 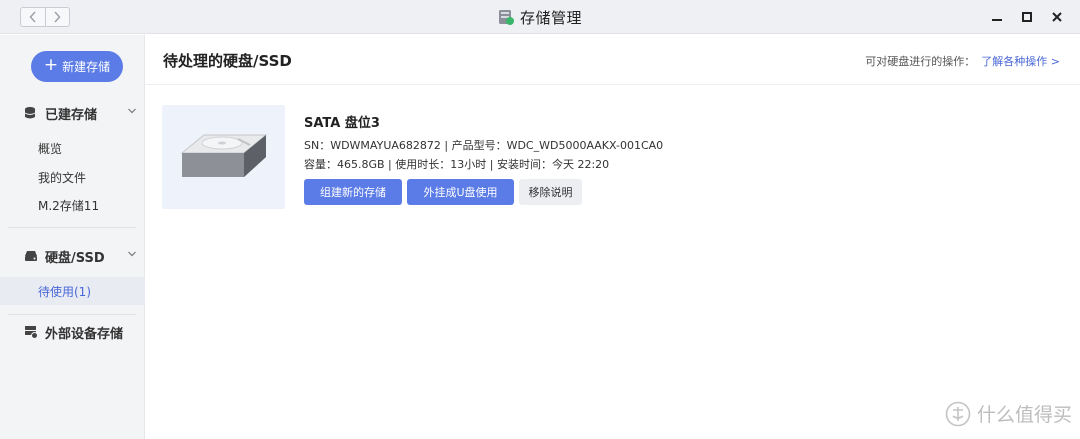 I want to click on close-icon, so click(x=1057, y=17).